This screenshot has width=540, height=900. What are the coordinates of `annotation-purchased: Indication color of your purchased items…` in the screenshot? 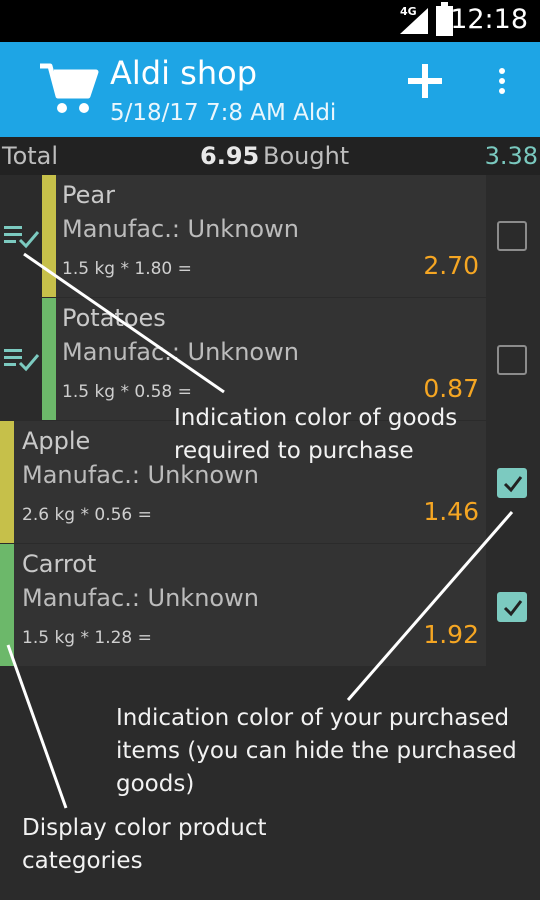 It's located at (316, 751).